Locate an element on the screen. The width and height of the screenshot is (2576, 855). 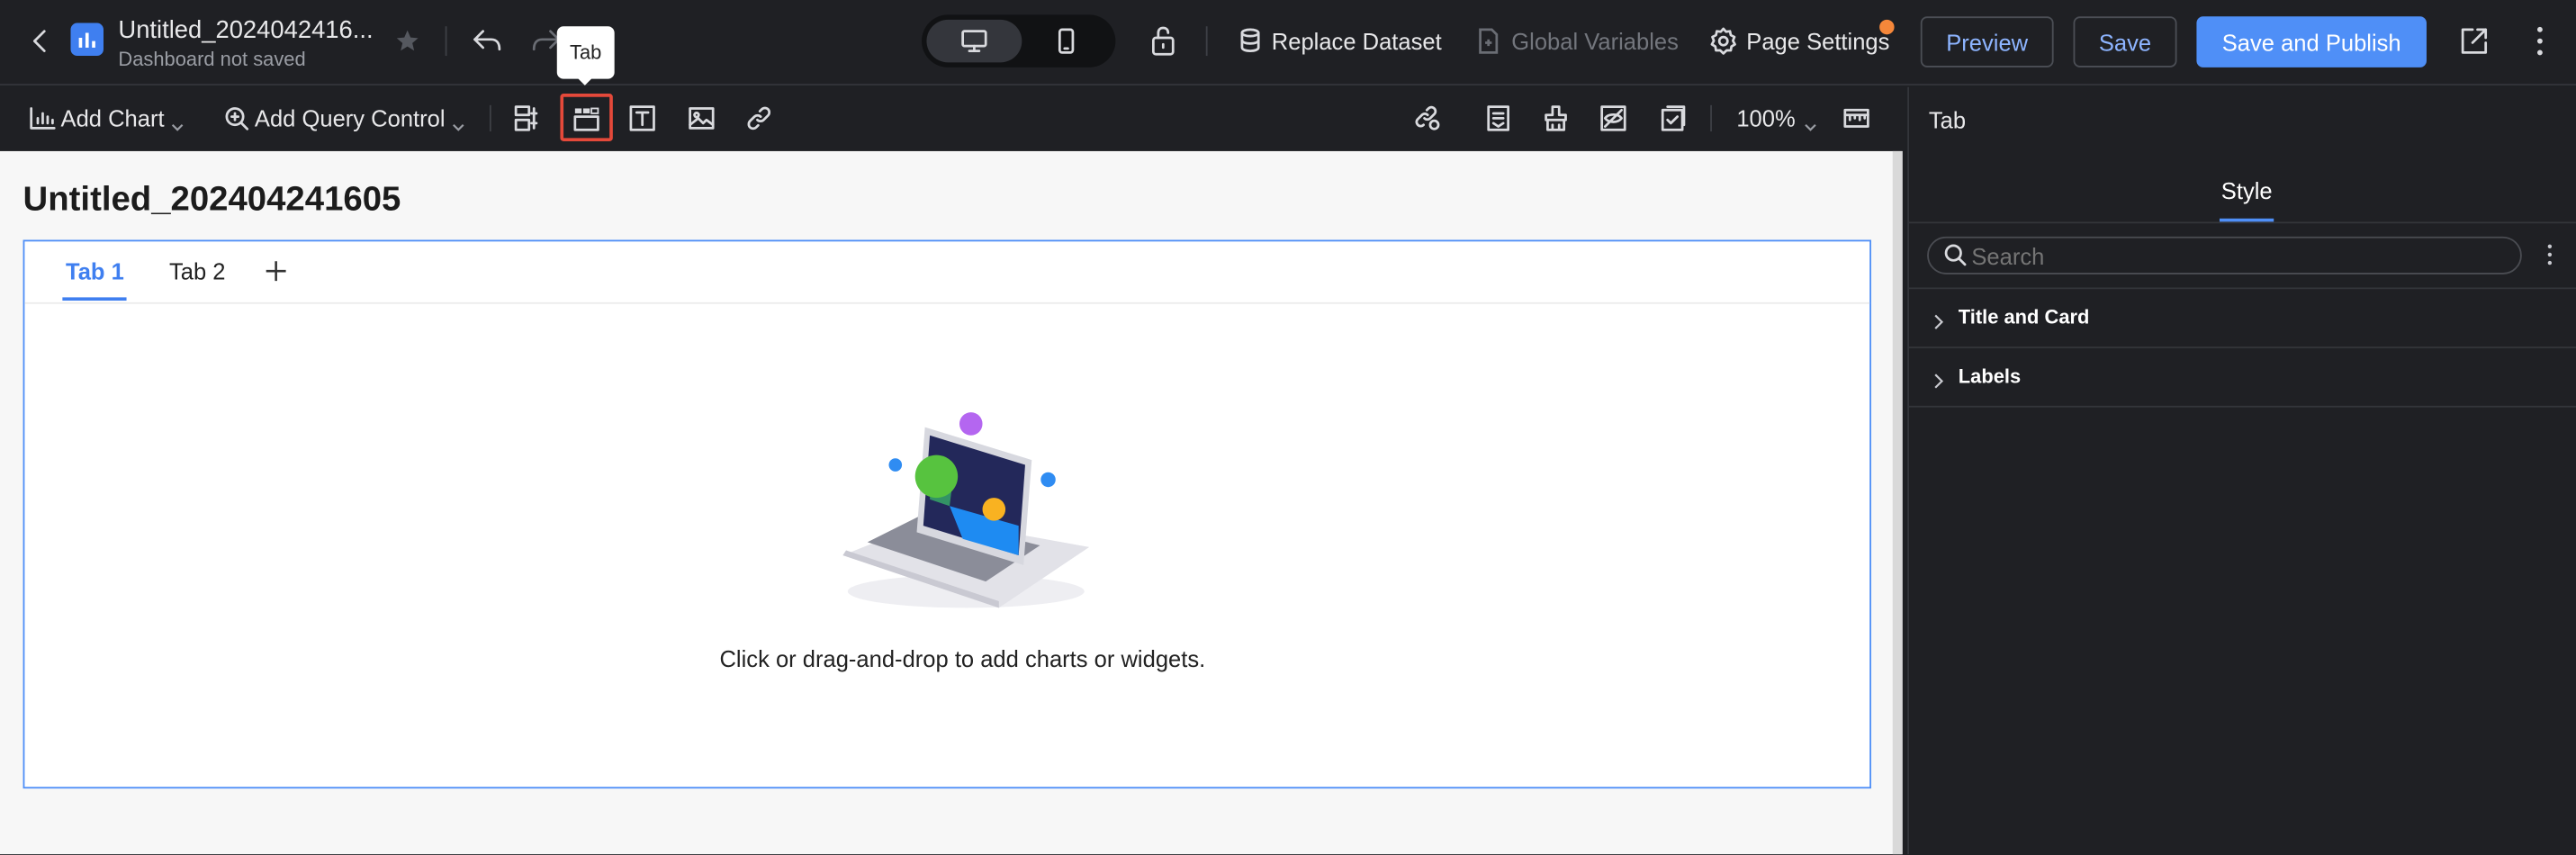
section-title-and-card-label: Title and Card is located at coordinates (2024, 317).